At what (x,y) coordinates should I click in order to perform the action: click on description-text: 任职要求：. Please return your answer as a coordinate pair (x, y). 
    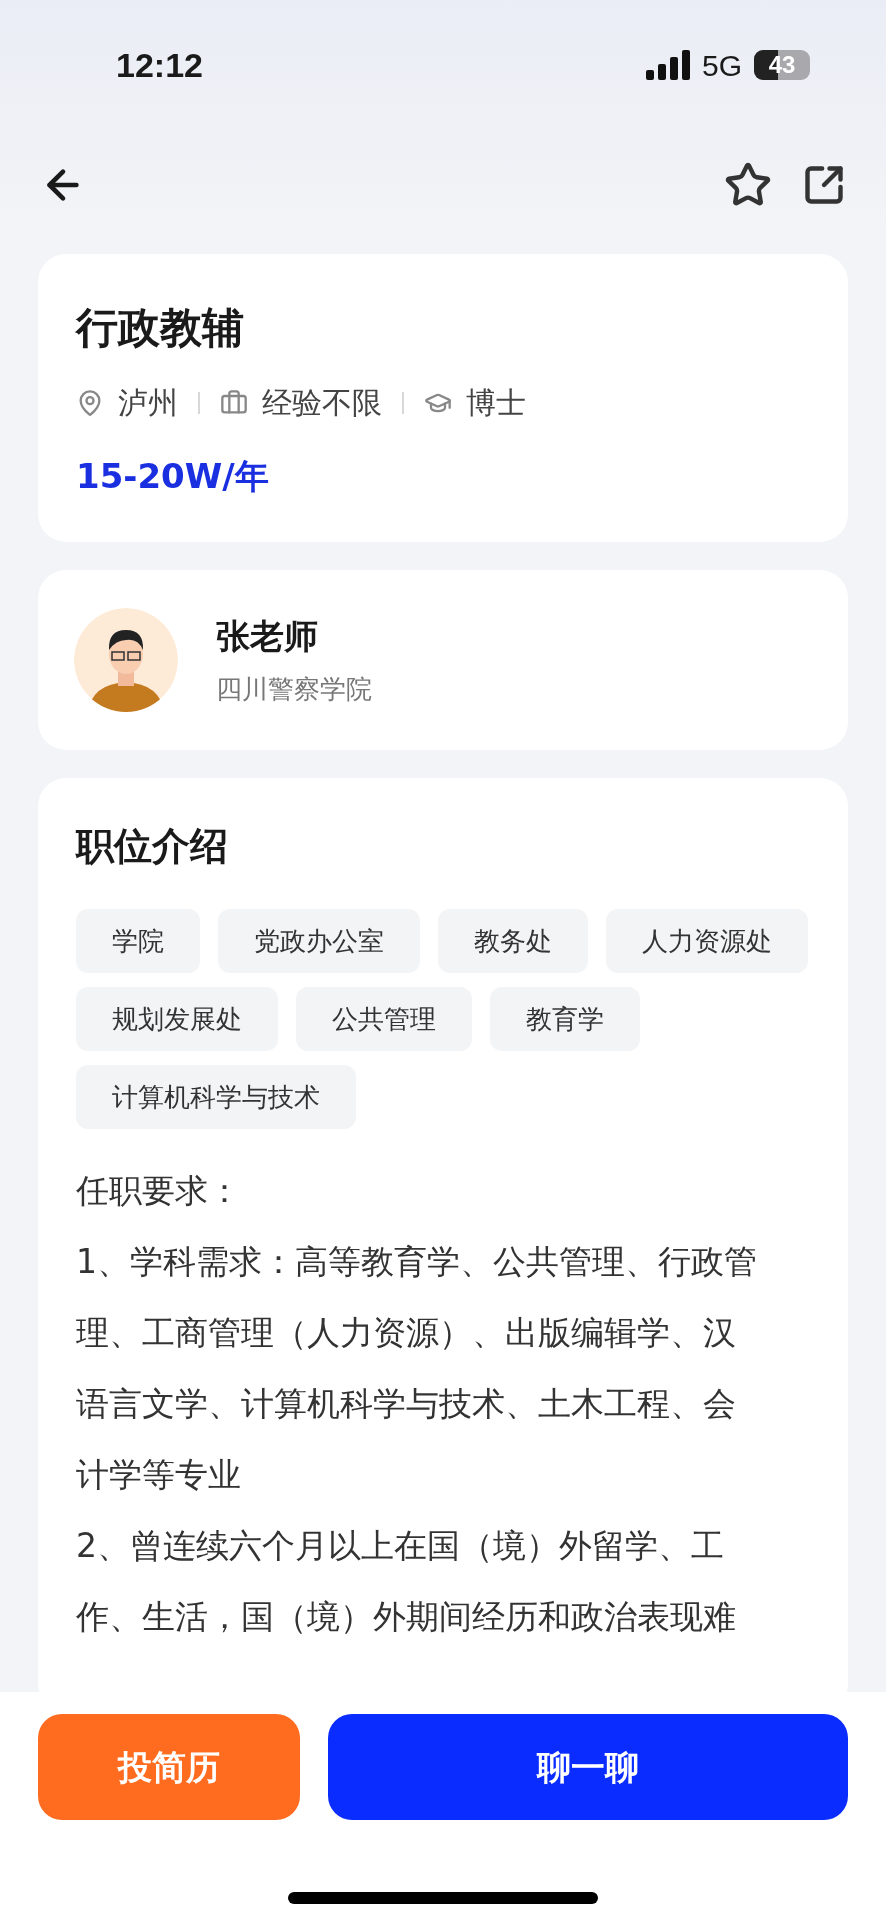
    Looking at the image, I should click on (159, 1191).